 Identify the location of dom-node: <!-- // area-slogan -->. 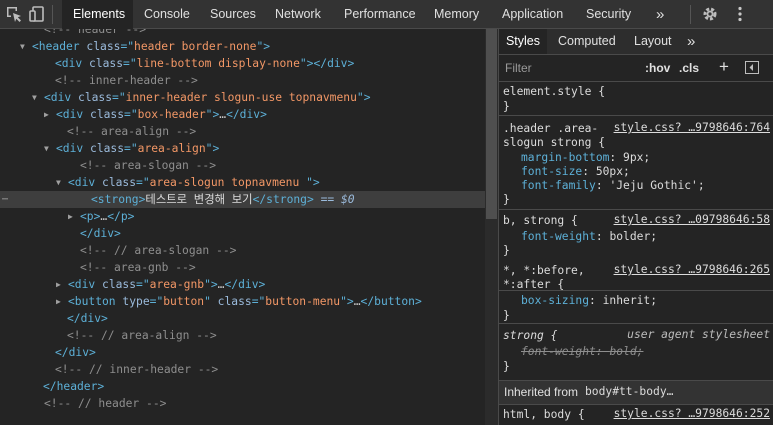
(242, 250).